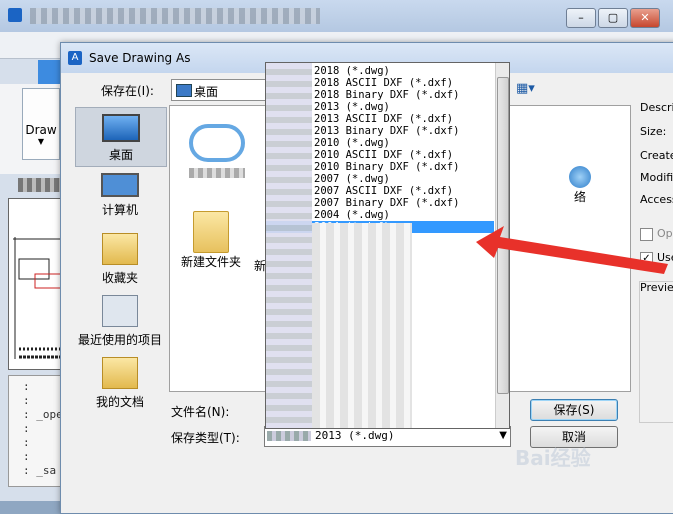  I want to click on documents-icon, so click(120, 373).